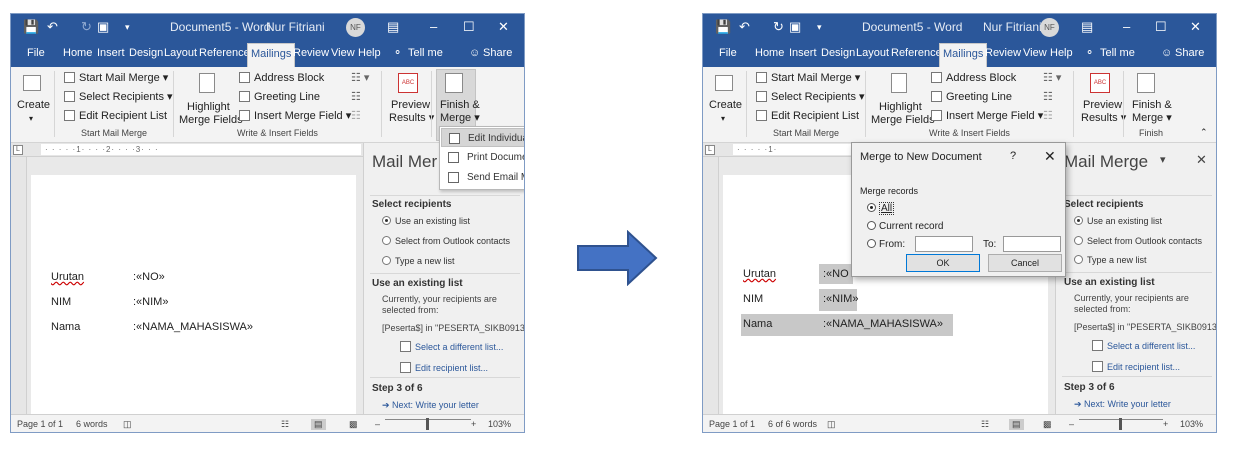 This screenshot has height=449, width=1233. I want to click on match-fields-icon: ☷, so click(1048, 97).